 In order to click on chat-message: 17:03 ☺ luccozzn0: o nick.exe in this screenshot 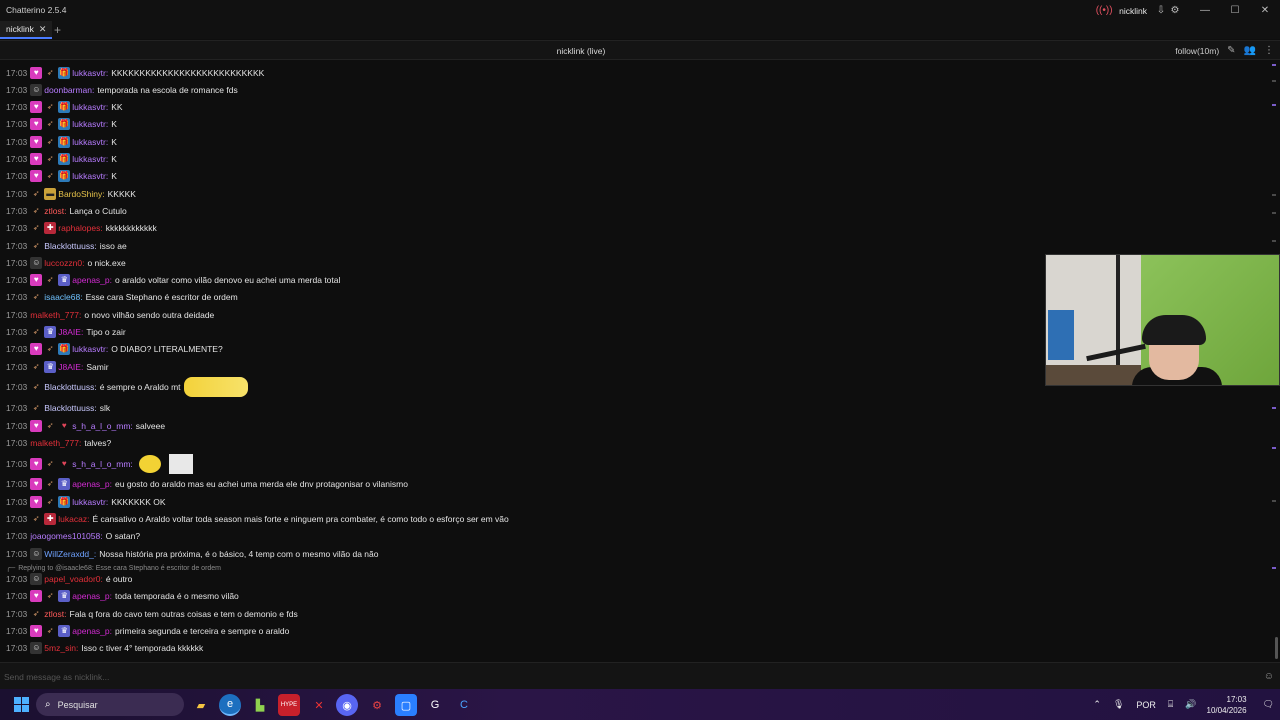, I will do `click(66, 262)`.